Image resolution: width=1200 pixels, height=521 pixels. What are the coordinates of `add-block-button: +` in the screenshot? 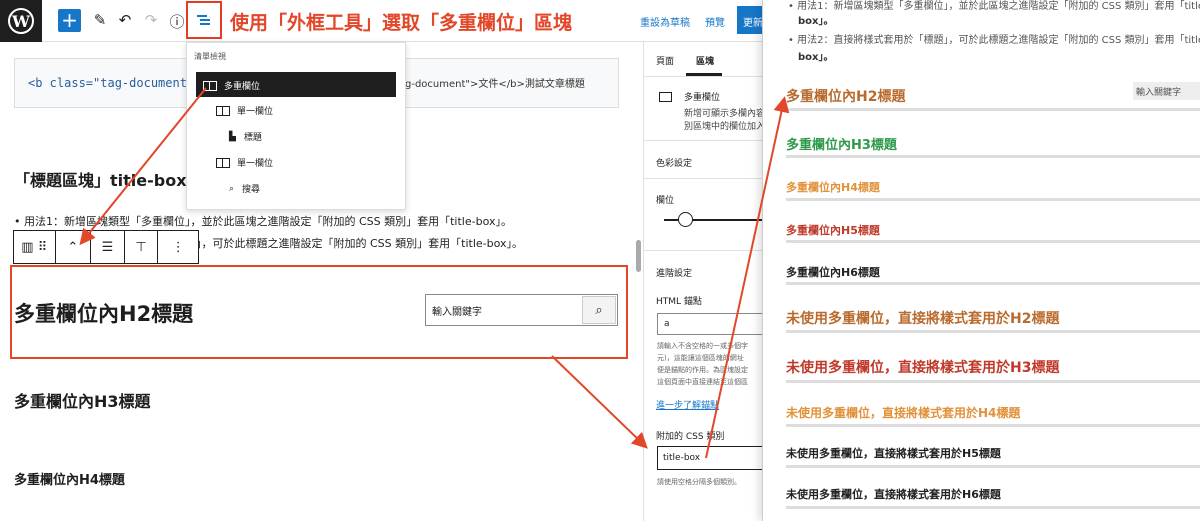 It's located at (69, 20).